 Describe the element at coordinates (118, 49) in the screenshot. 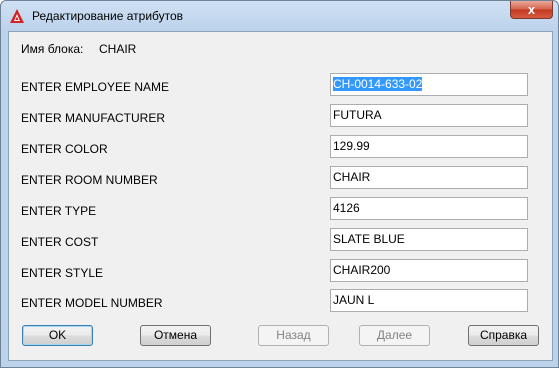

I see `block-name-value: CHAIR` at that location.